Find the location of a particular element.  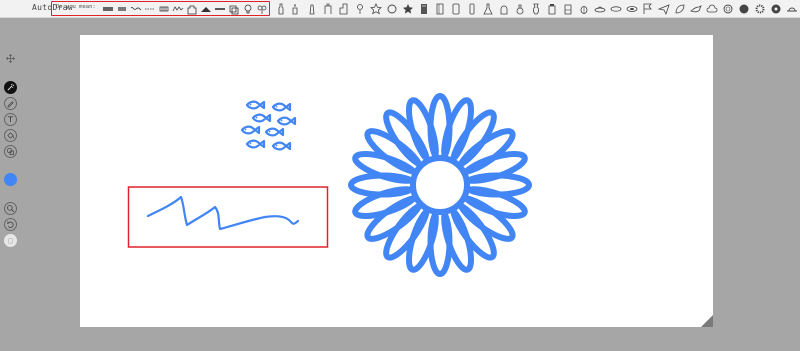

squiggle-icon is located at coordinates (136, 8).